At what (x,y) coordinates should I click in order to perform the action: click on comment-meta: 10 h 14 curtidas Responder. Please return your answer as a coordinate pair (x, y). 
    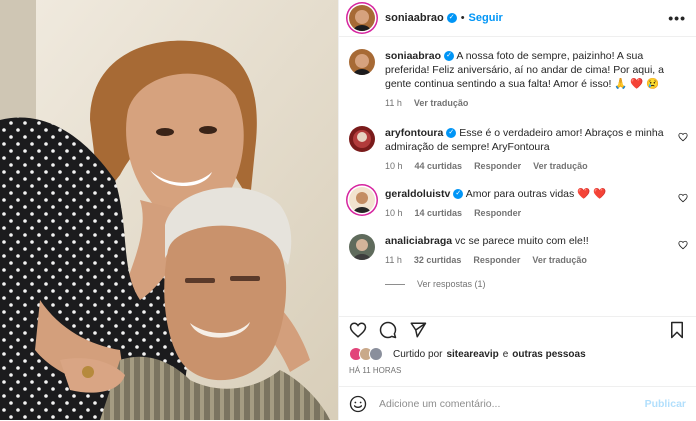
    Looking at the image, I should click on (524, 213).